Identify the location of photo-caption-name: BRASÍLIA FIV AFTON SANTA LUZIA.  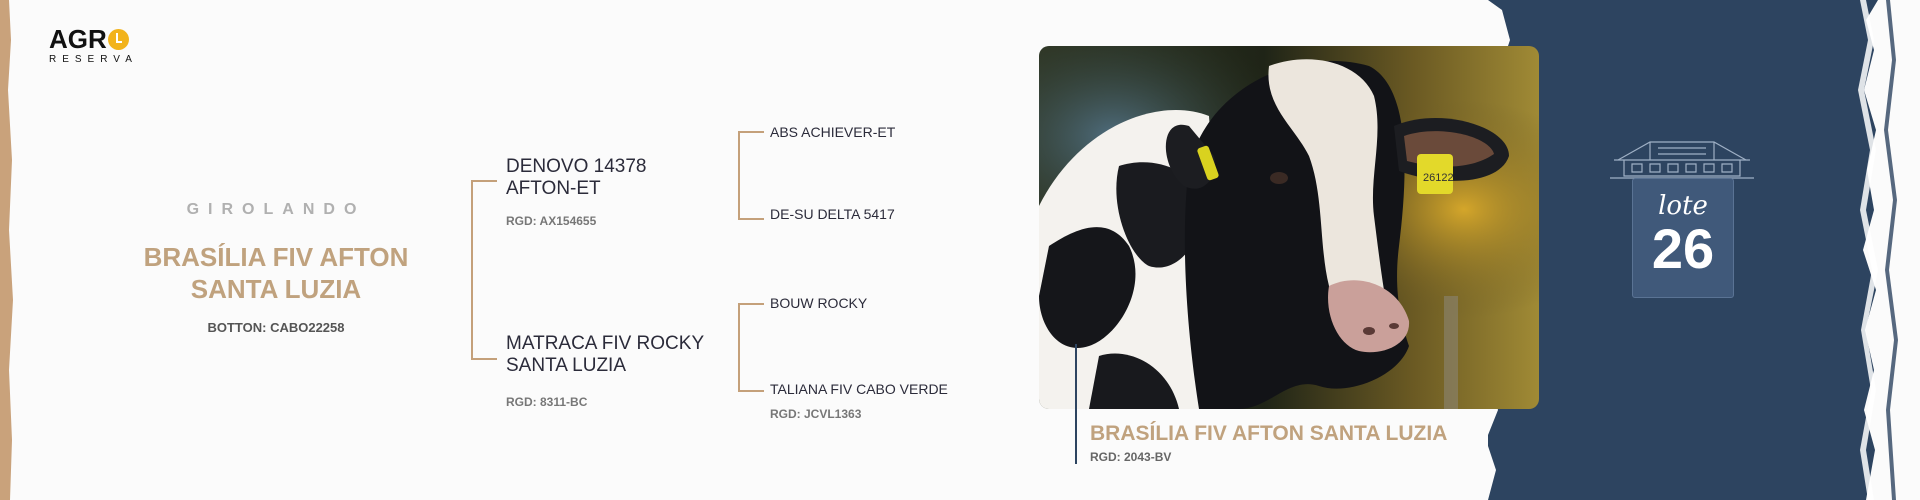
(1269, 433).